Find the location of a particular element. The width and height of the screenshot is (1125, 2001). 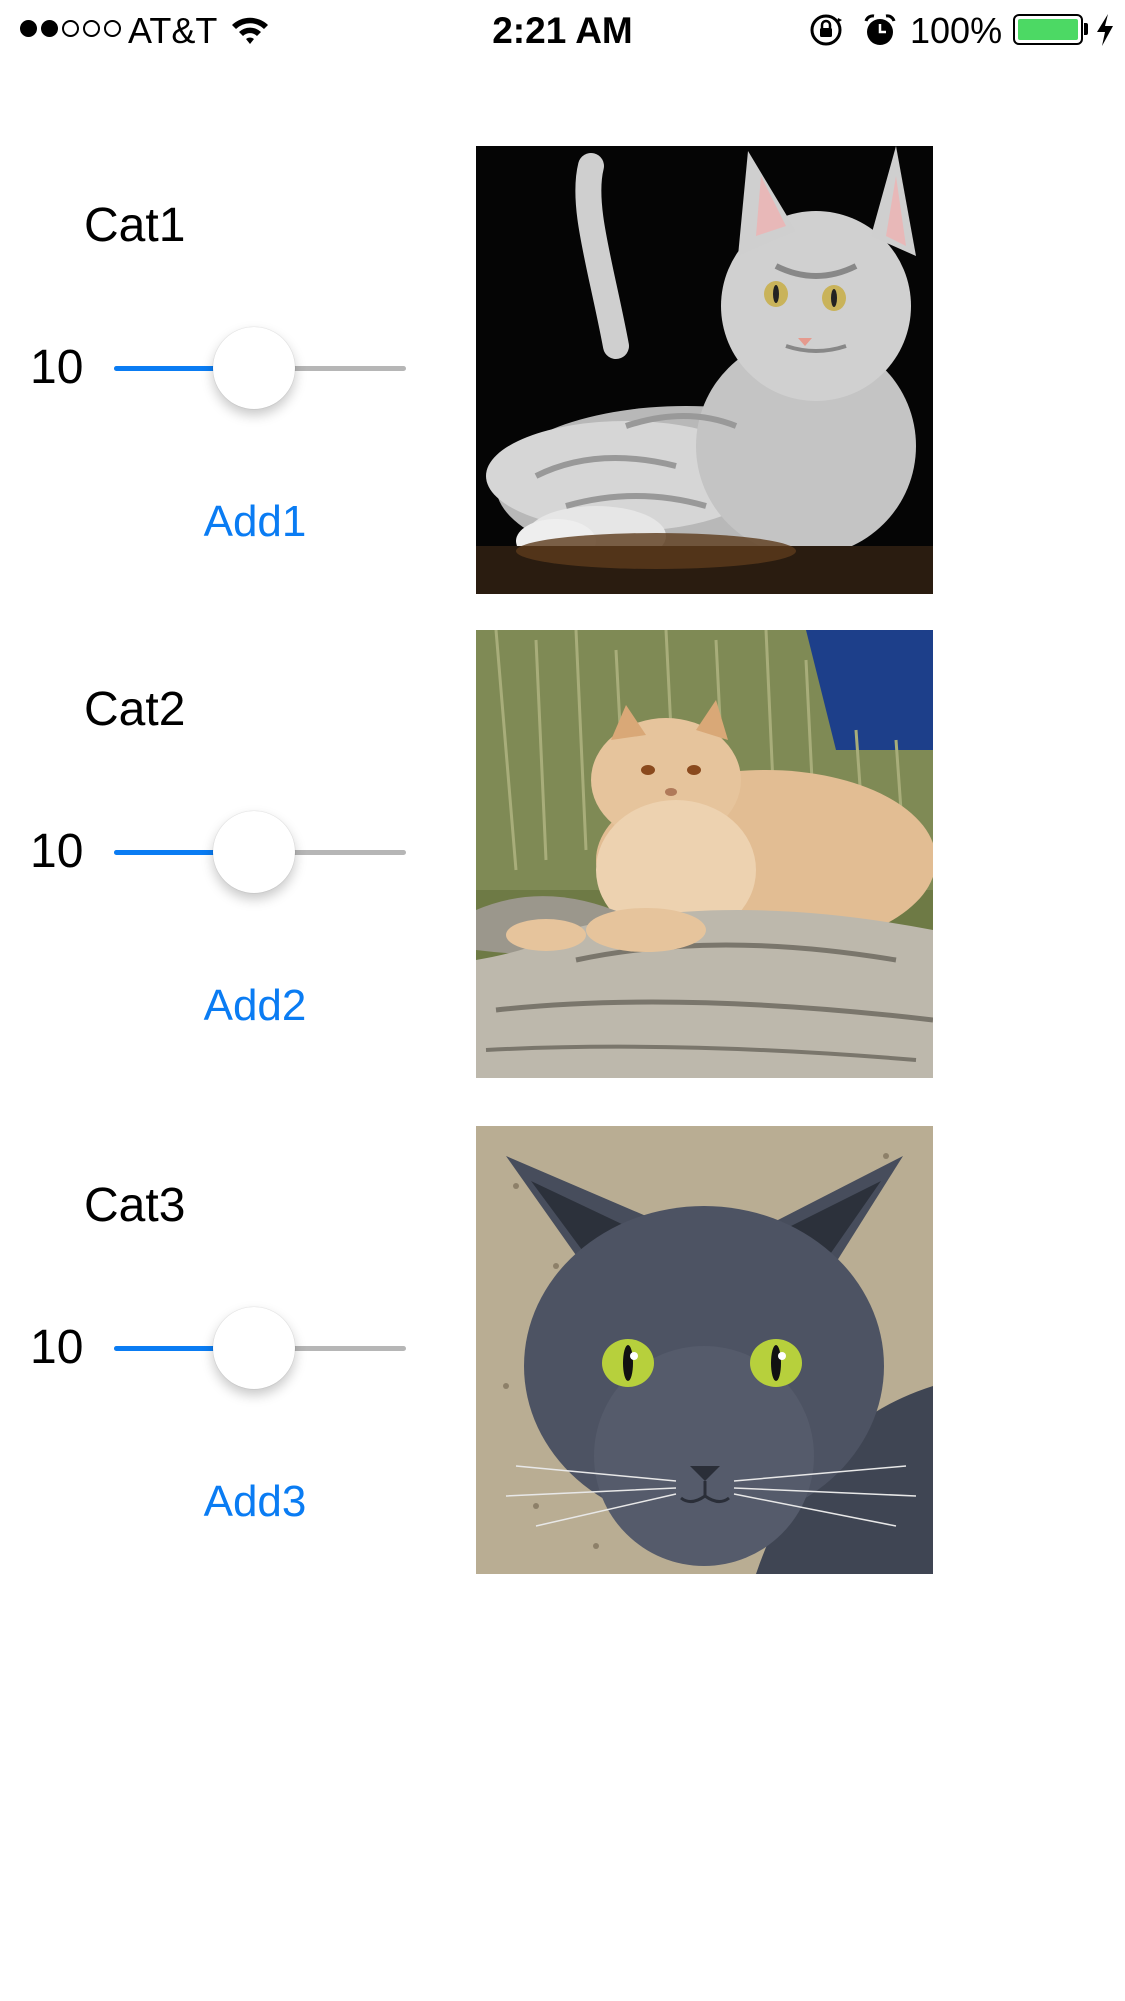

add1-button: Add1 is located at coordinates (255, 522).